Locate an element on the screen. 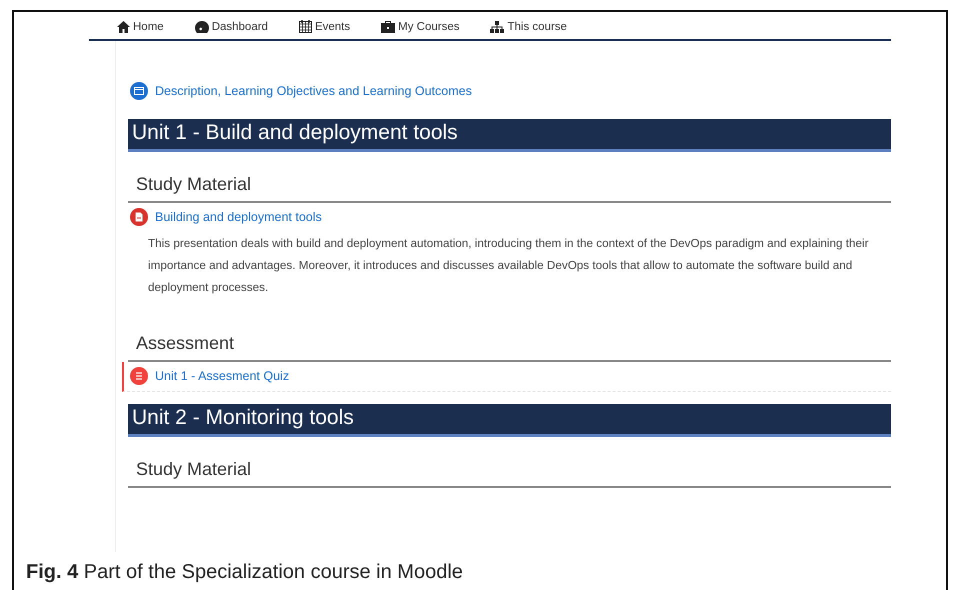 The width and height of the screenshot is (958, 590). activity-link: Description, Learning Objectives and Learning Outcomes is located at coordinates (313, 91).